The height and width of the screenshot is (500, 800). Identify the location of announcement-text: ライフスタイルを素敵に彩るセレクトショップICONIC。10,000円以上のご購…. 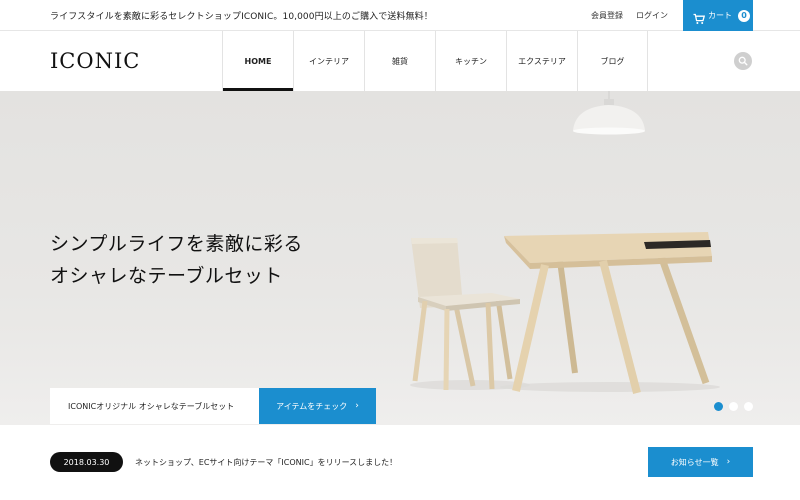
(241, 17).